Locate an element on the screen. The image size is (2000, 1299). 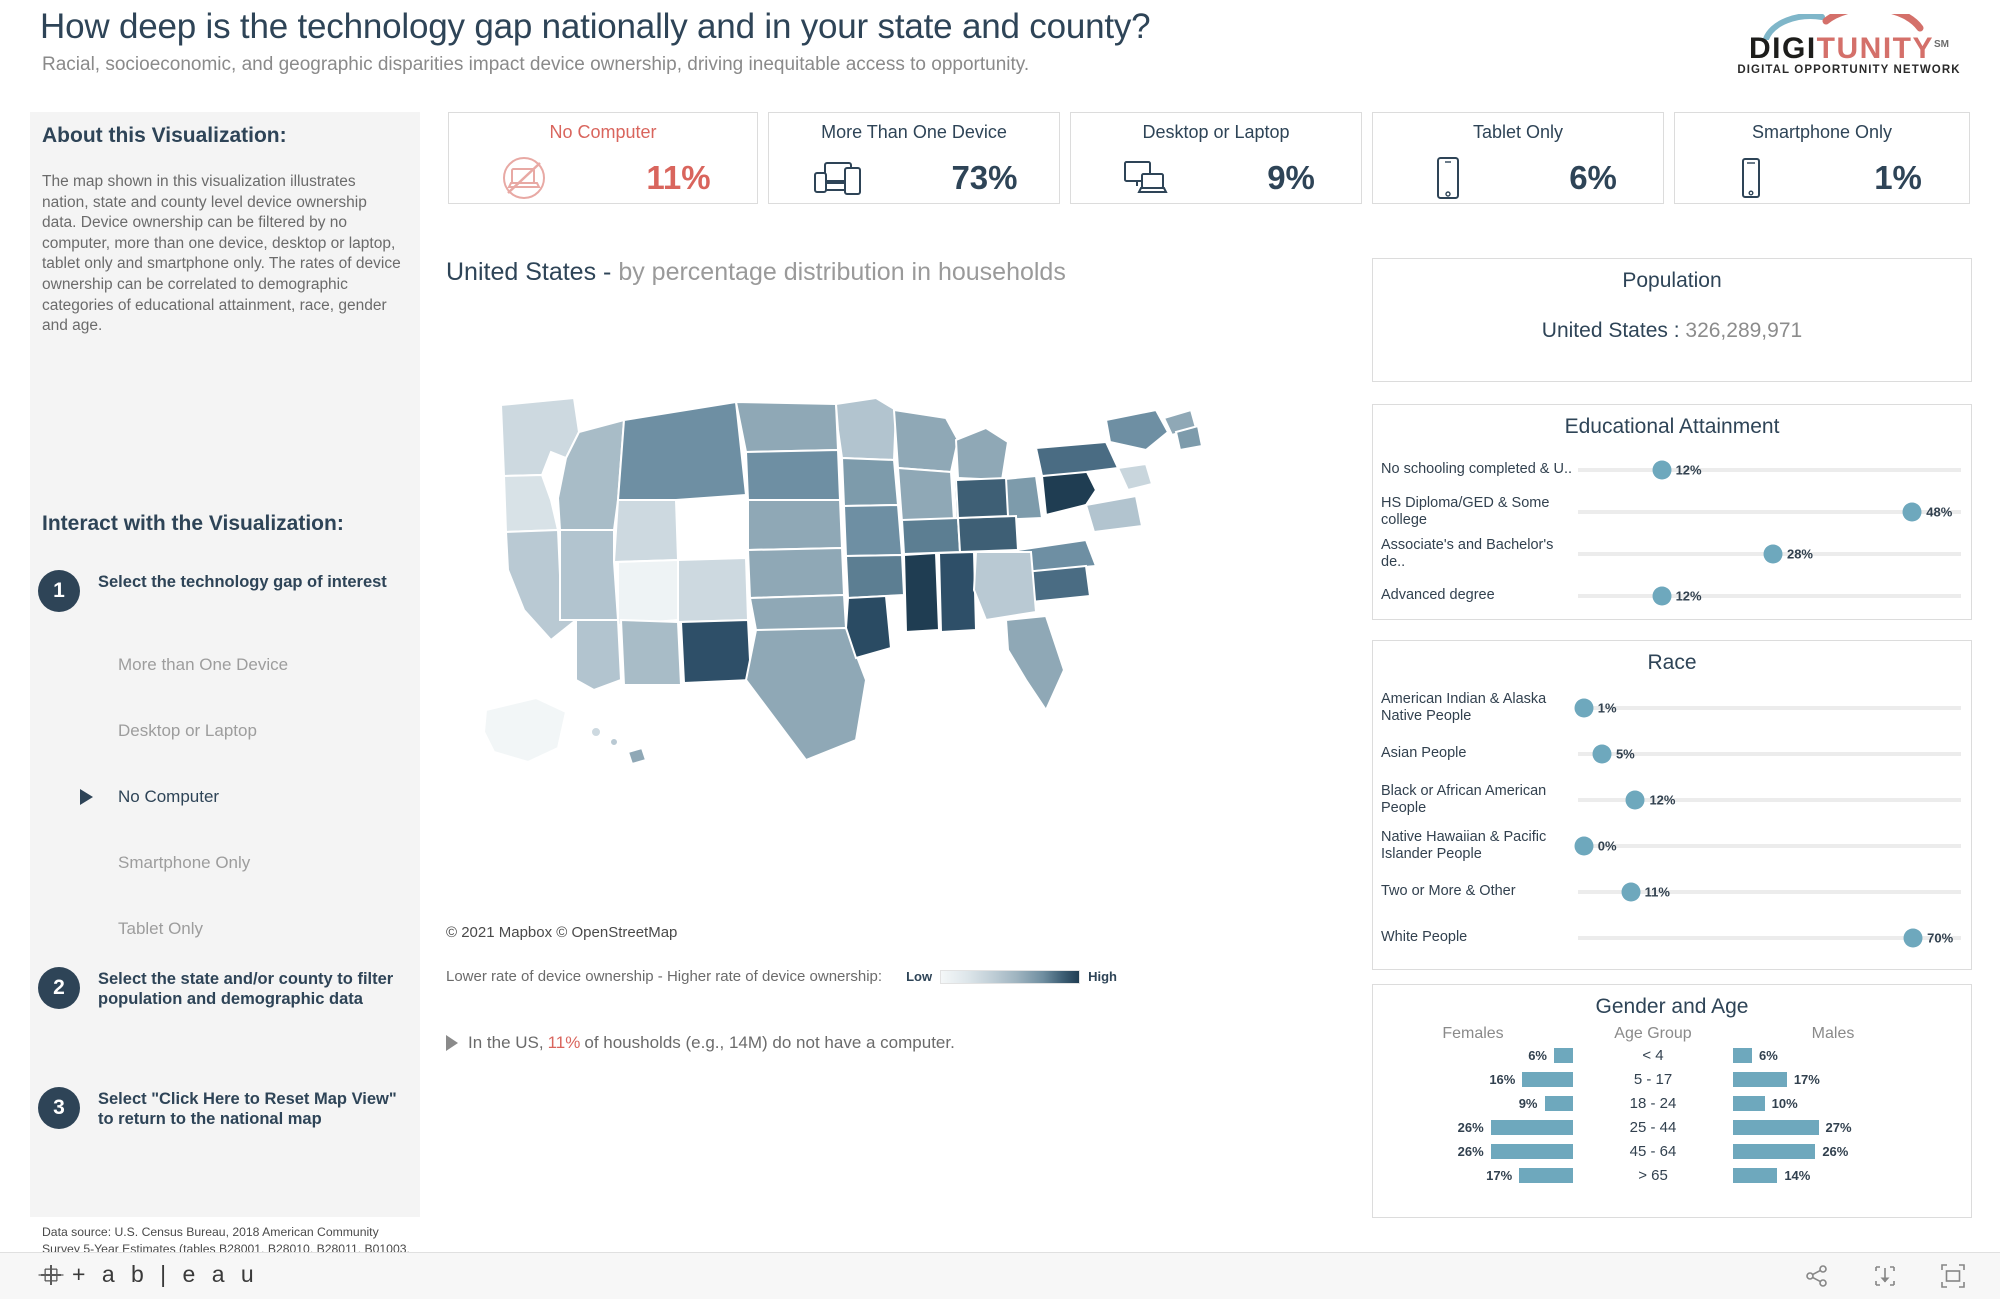
gap-option-smartphone-only: Smartphone Only is located at coordinates (263, 863).